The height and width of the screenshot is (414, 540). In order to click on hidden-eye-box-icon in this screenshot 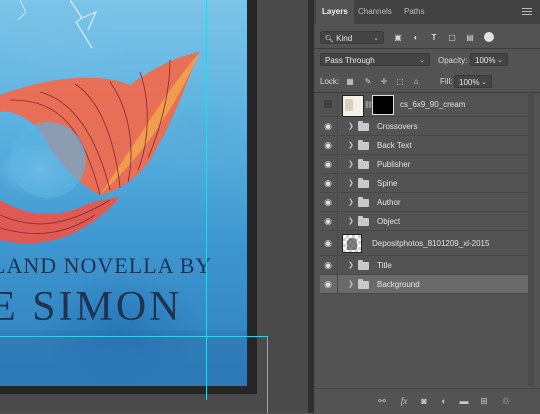, I will do `click(328, 104)`.